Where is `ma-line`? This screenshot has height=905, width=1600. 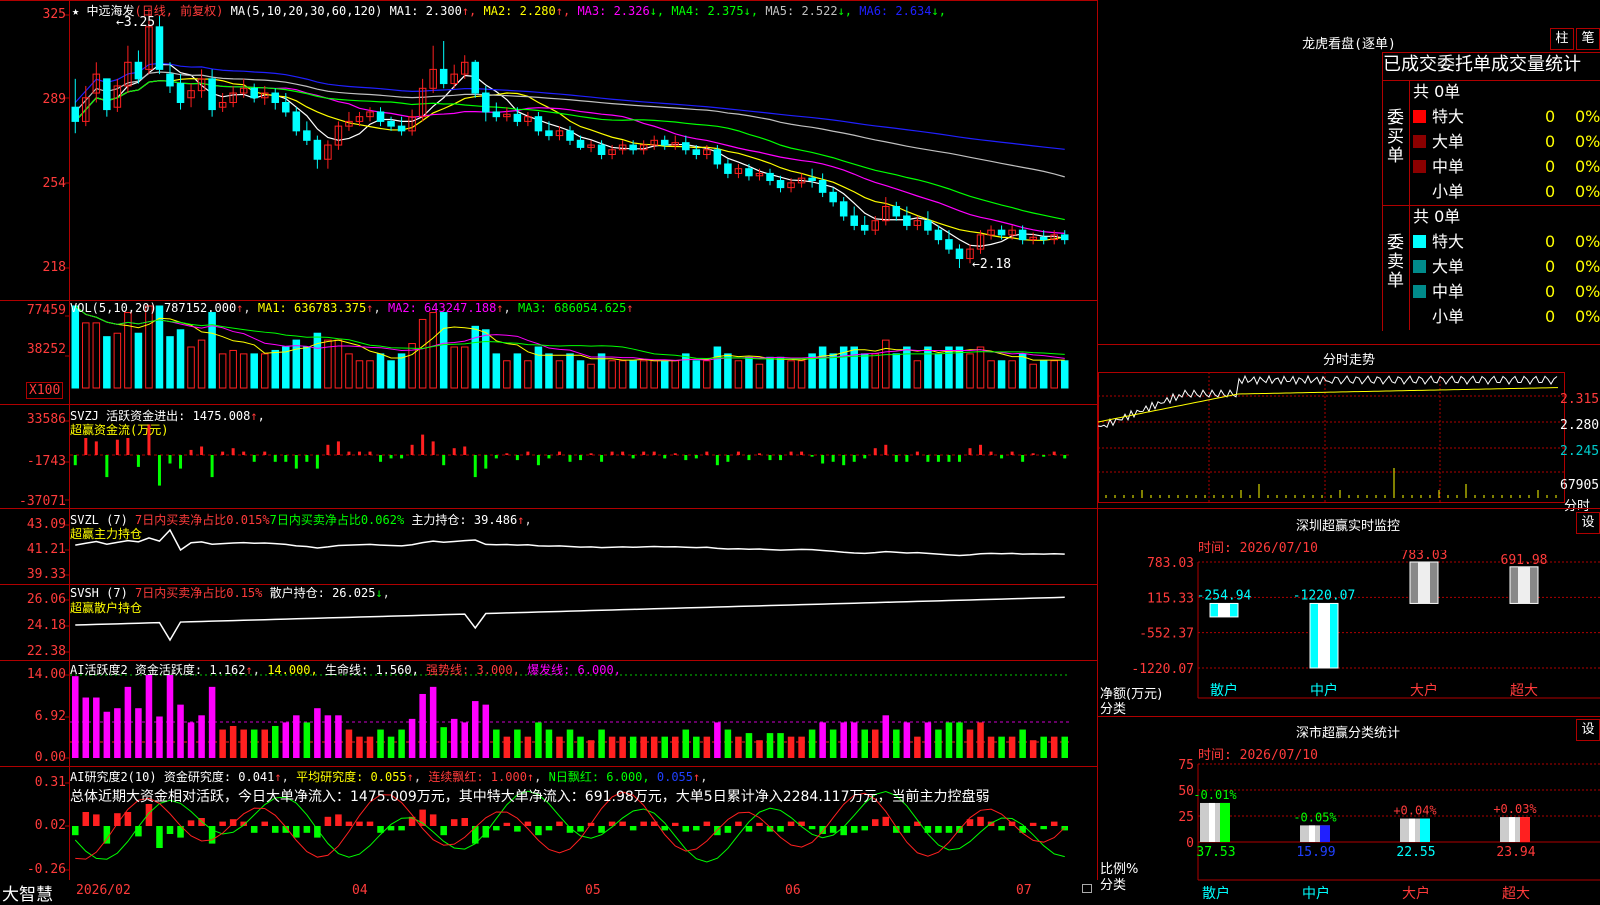 ma-line is located at coordinates (569, 157).